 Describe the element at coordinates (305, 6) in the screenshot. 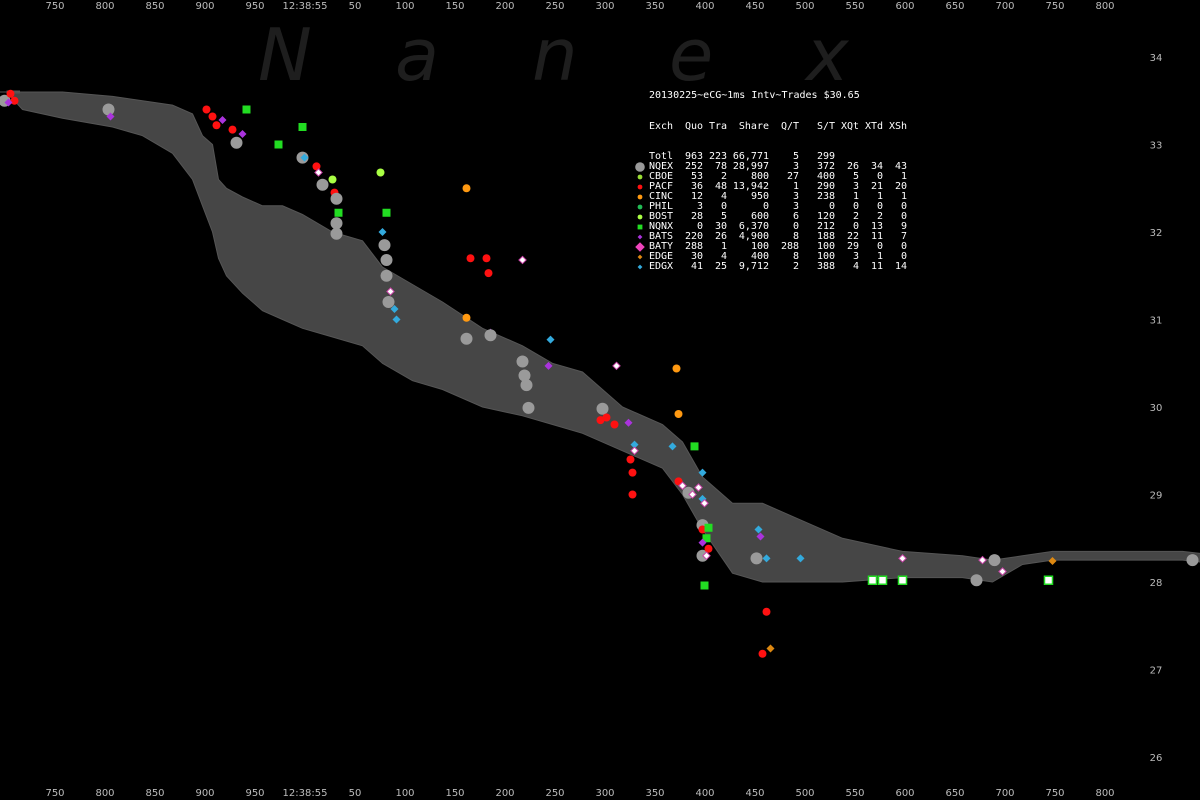

I see `x-tick-label: 12:38:55` at that location.